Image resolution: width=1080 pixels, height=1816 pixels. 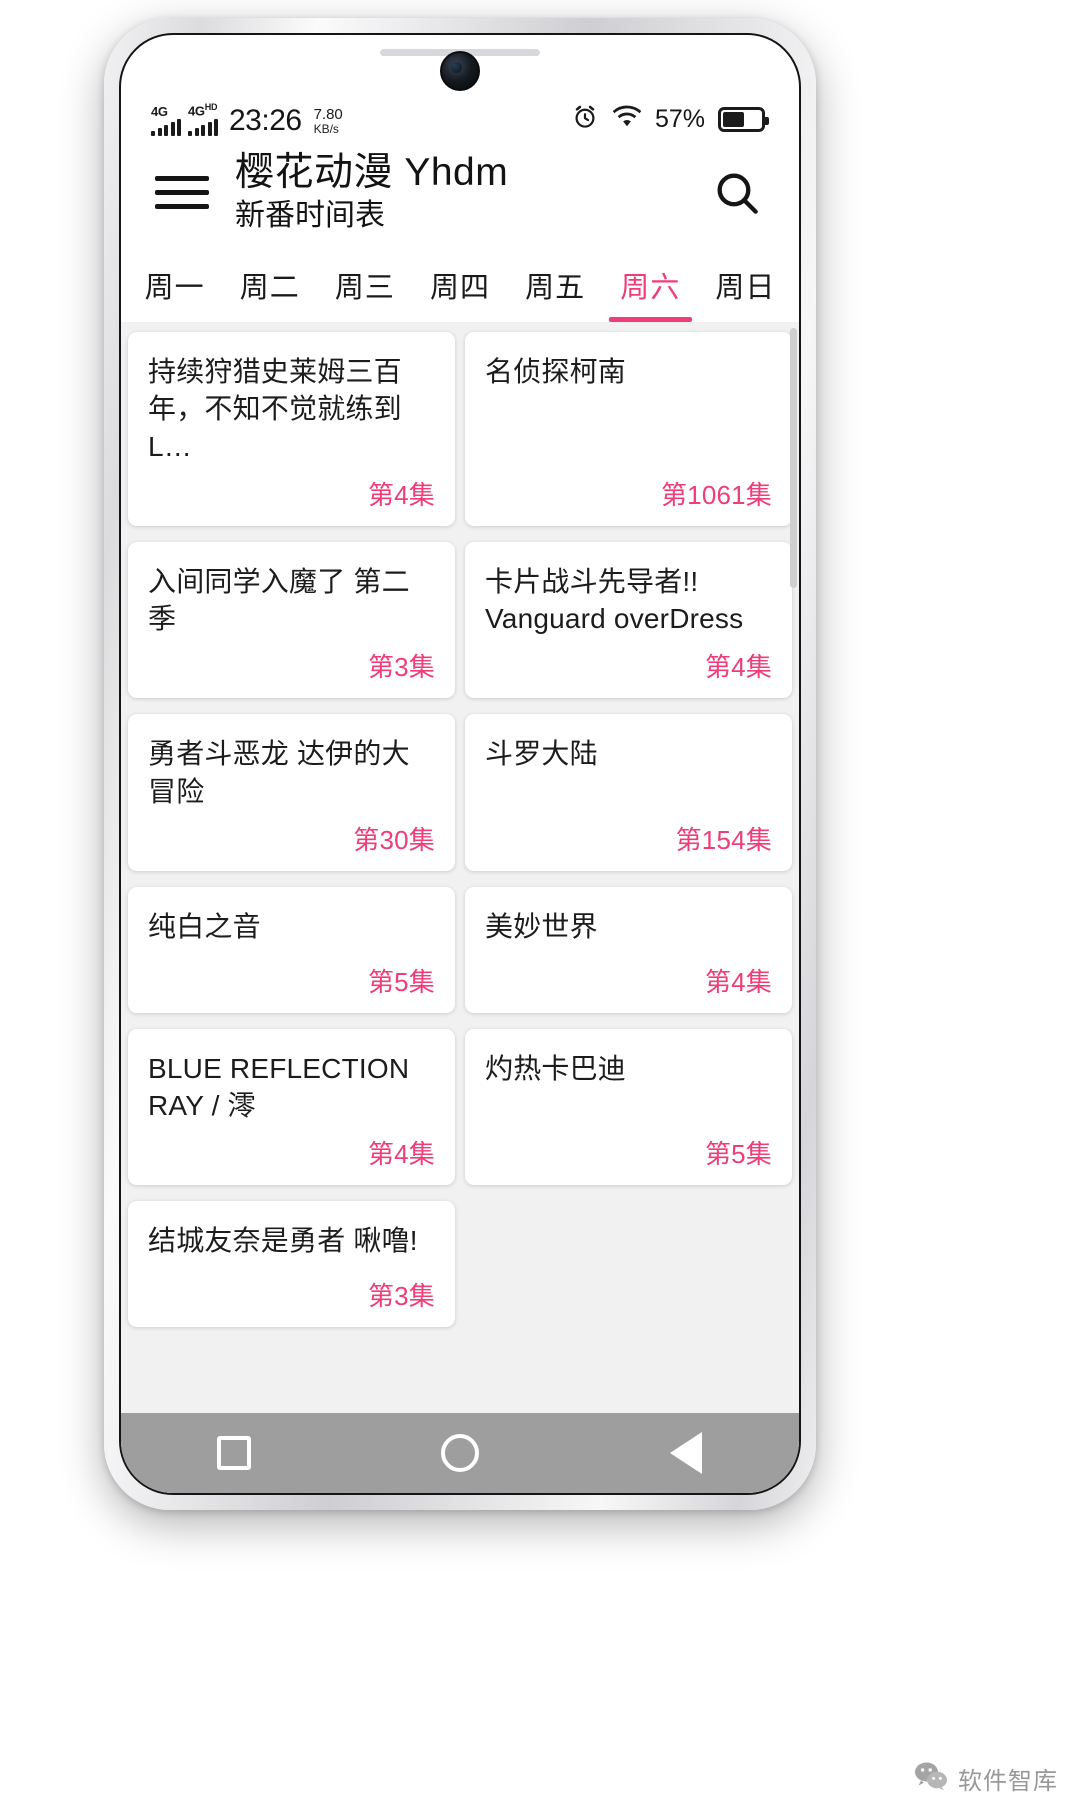 What do you see at coordinates (328, 114) in the screenshot?
I see `network-speed-value: 7.80` at bounding box center [328, 114].